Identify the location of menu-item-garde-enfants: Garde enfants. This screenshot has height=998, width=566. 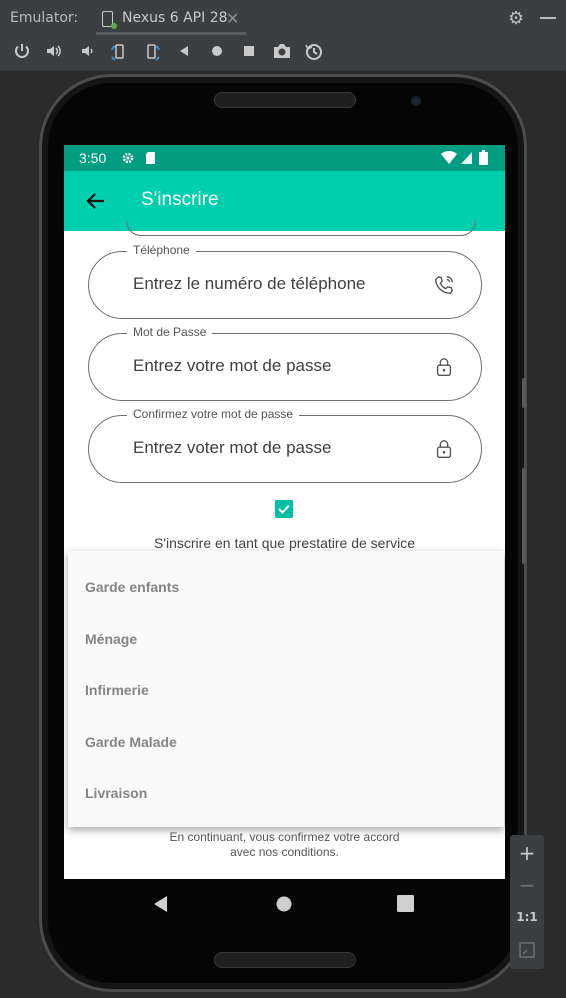
(132, 587).